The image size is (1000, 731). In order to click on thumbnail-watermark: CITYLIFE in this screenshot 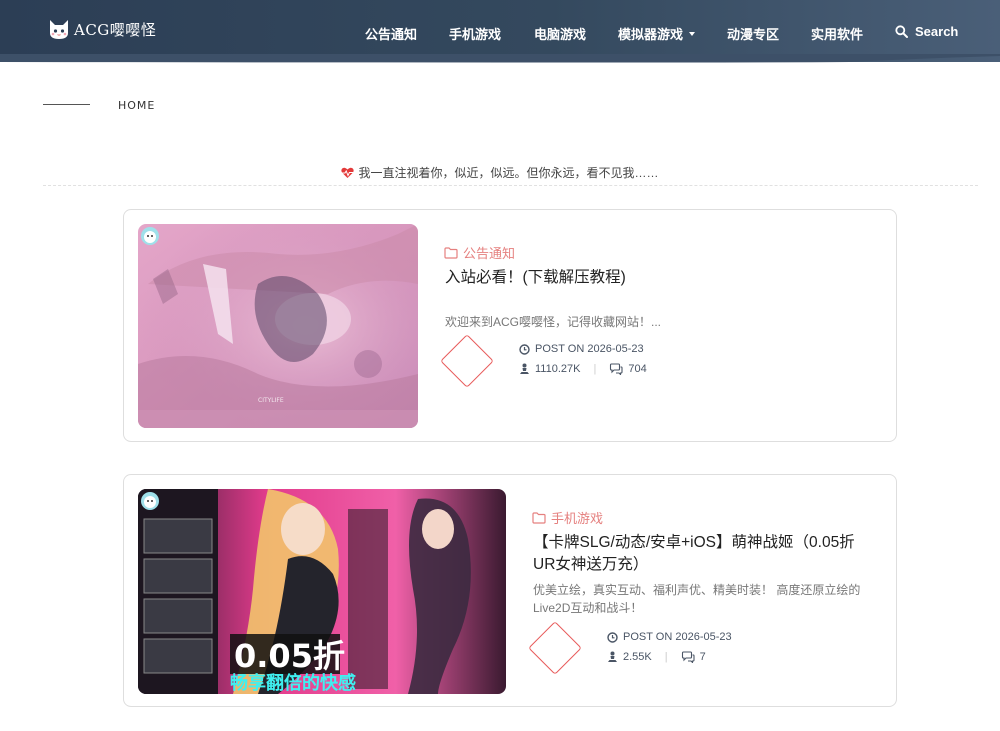, I will do `click(271, 400)`.